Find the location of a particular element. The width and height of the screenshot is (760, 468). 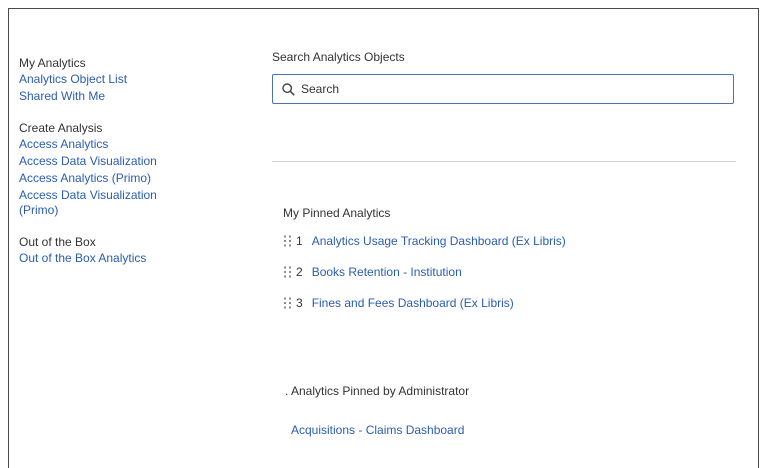

pinned-item-link: Books Retention - Institution is located at coordinates (387, 272).